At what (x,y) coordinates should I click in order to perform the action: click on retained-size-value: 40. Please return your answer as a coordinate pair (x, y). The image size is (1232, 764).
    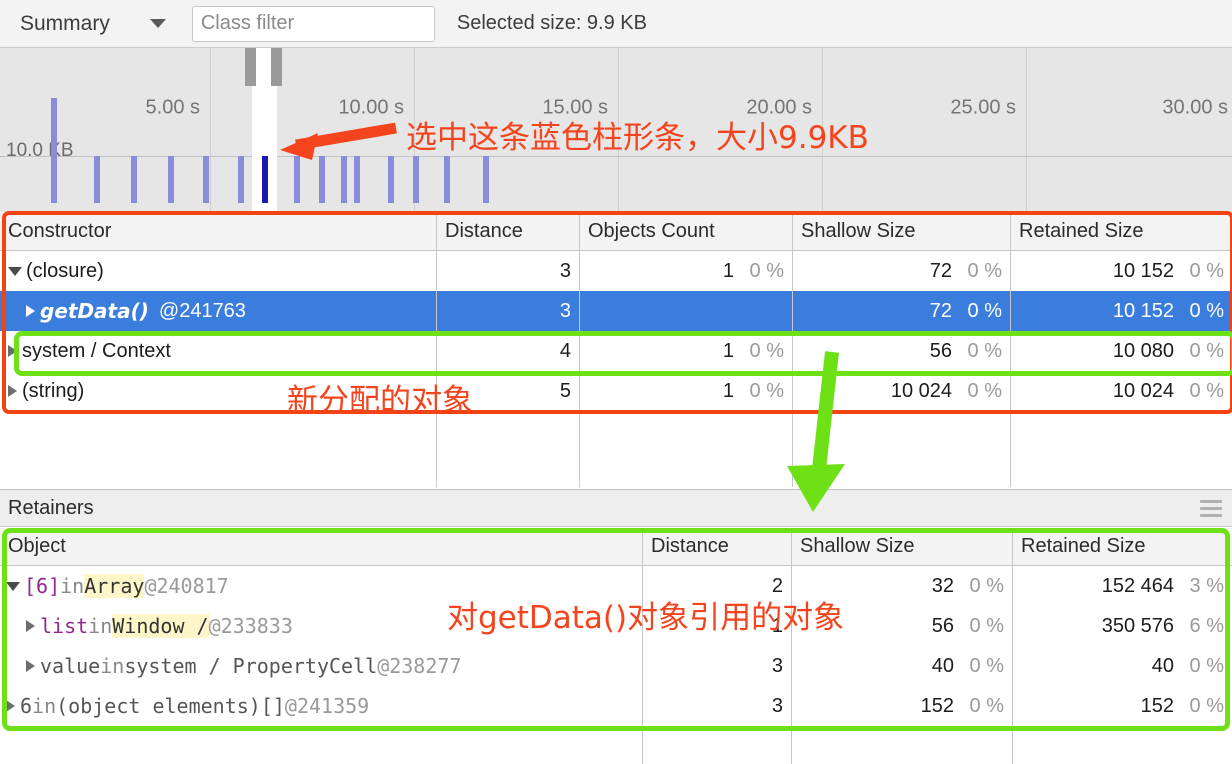
    Looking at the image, I should click on (1162, 665).